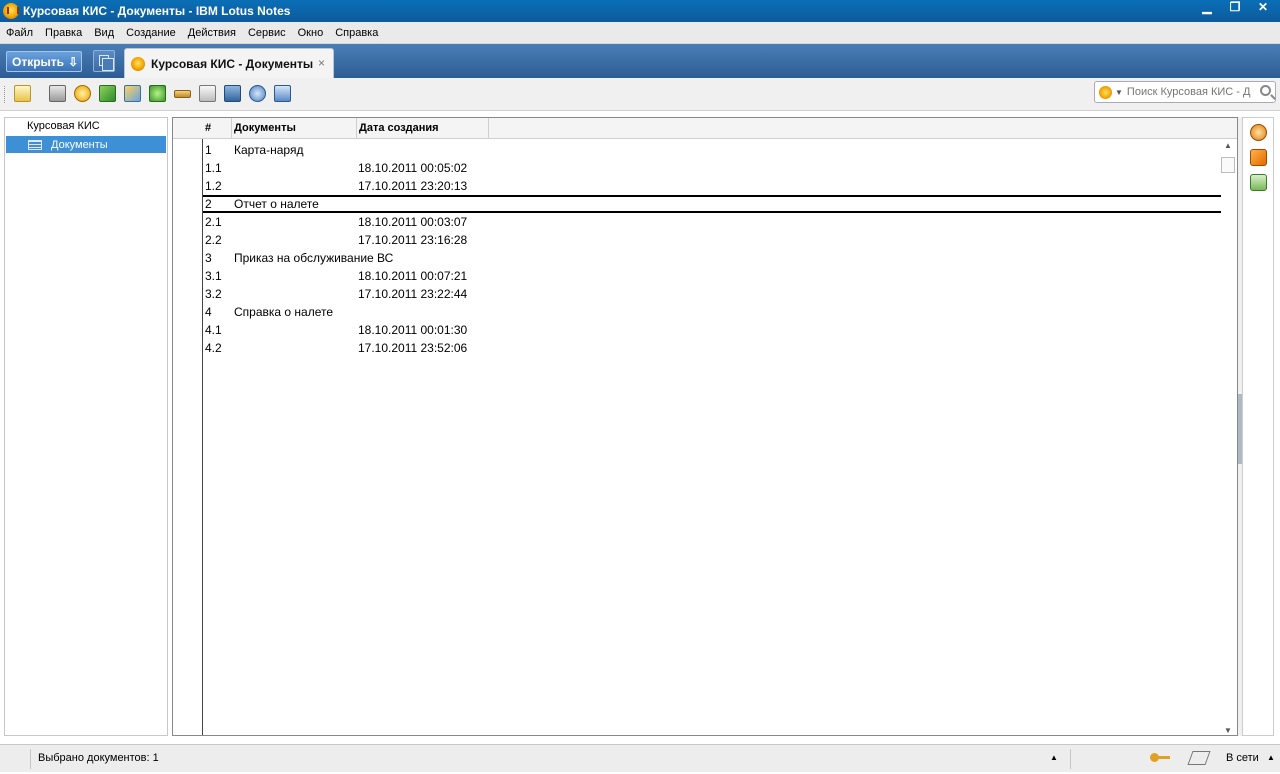 The image size is (1280, 774). Describe the element at coordinates (413, 186) in the screenshot. I see `row-date: 17.10.2011 23:20:13` at that location.